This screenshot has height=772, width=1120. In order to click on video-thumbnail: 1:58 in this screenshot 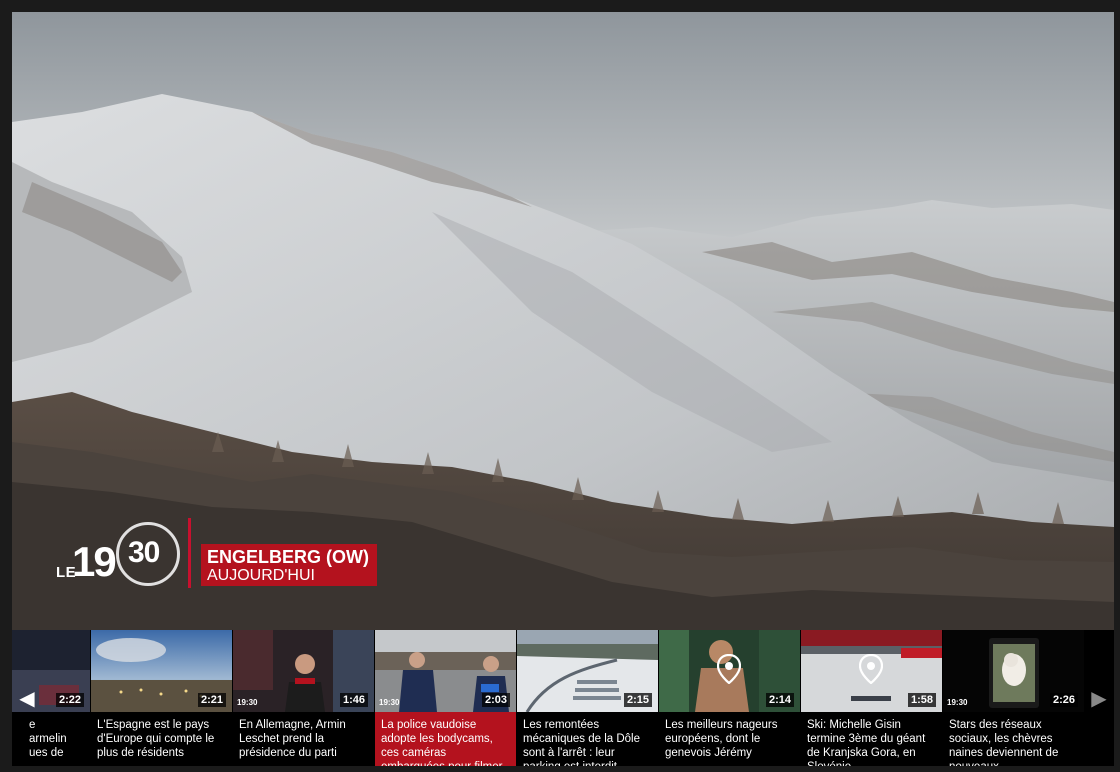, I will do `click(871, 671)`.